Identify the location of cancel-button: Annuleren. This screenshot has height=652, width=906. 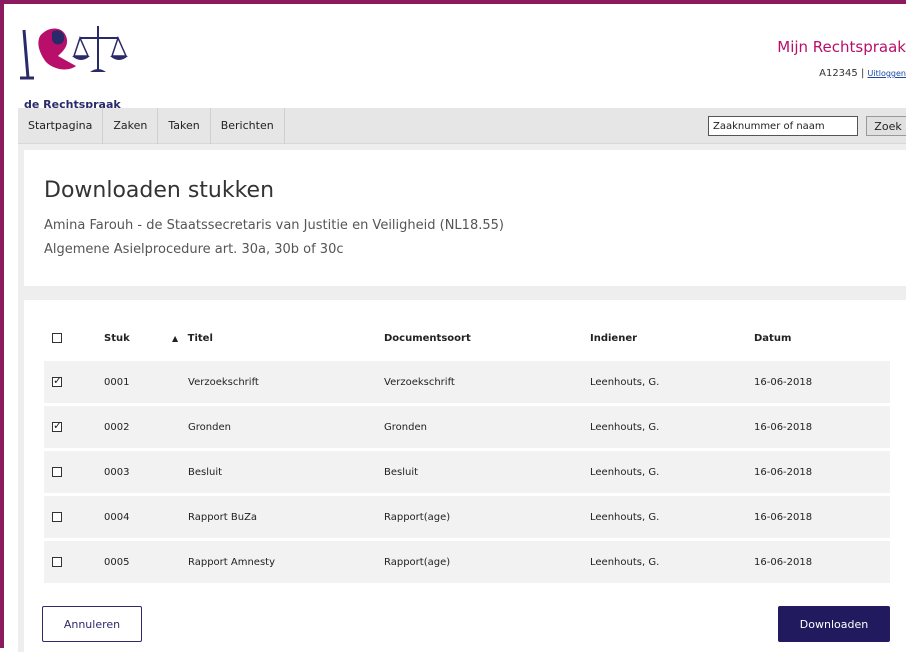
(92, 624).